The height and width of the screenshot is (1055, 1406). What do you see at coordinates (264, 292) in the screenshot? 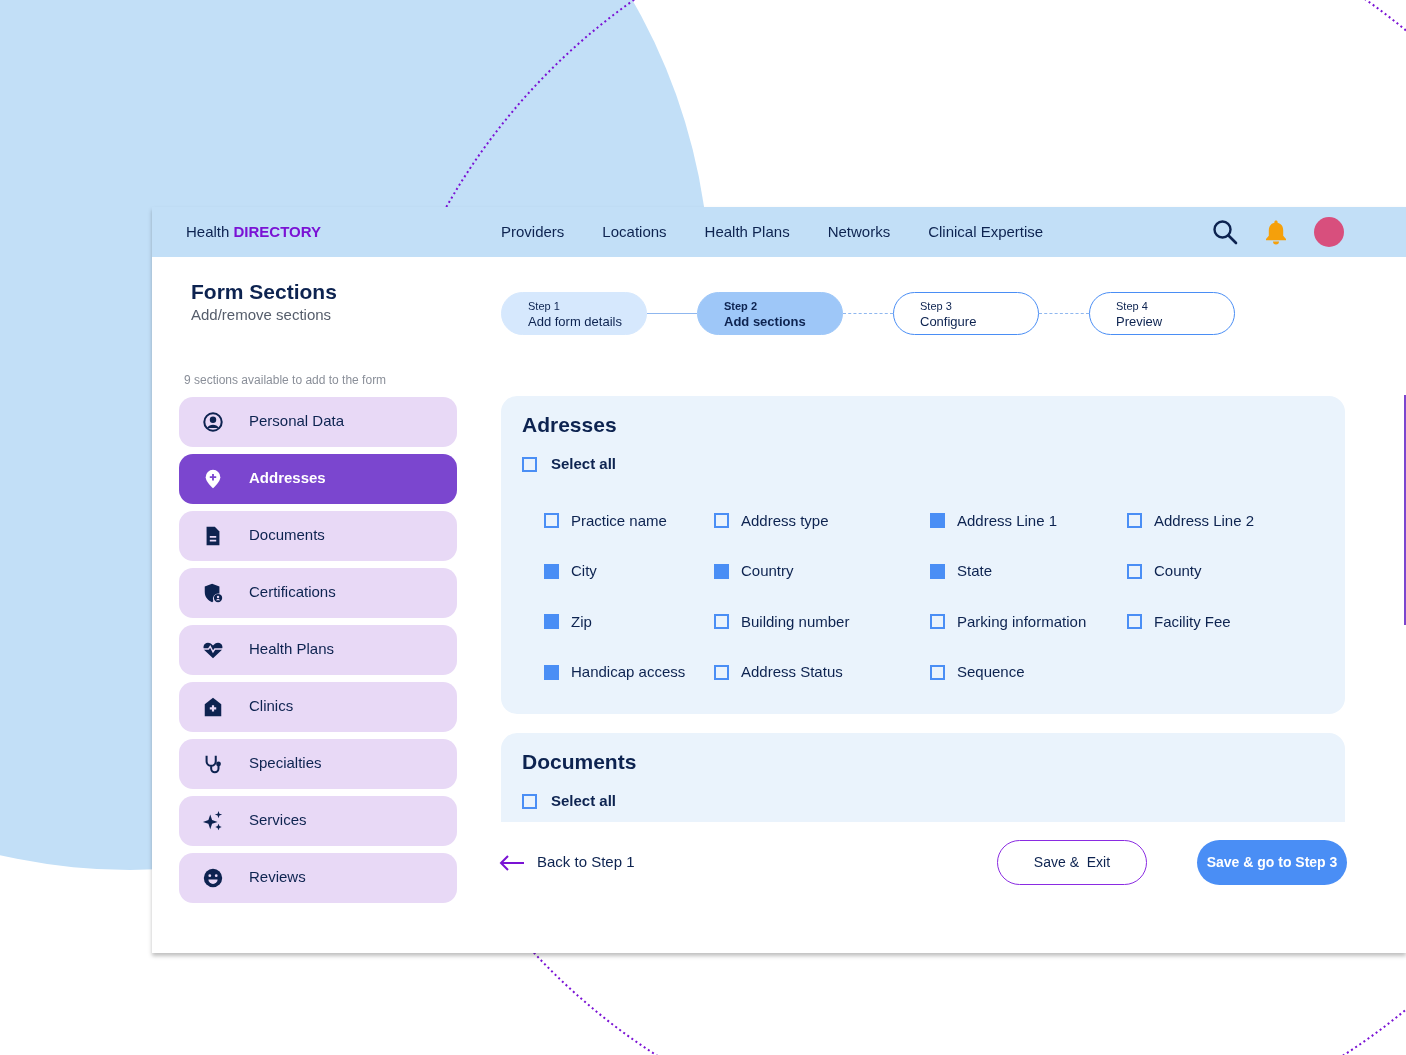
I see `page-title: Form Sections` at bounding box center [264, 292].